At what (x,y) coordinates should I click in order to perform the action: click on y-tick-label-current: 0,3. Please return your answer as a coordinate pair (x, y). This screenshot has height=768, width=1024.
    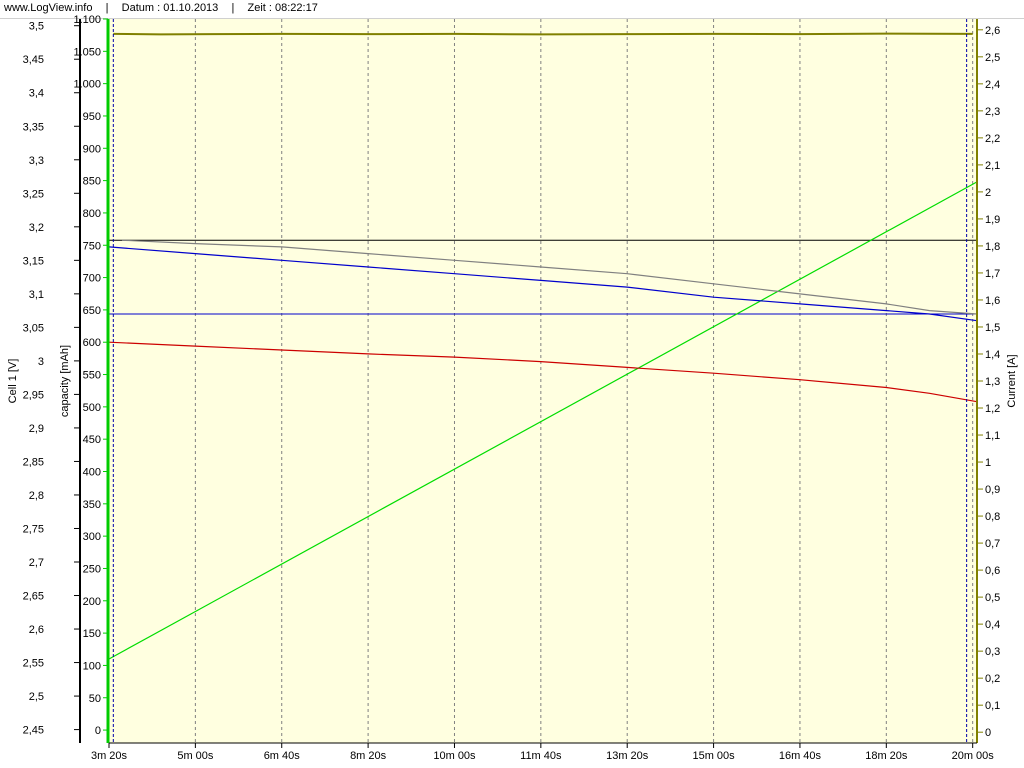
    Looking at the image, I should click on (992, 652).